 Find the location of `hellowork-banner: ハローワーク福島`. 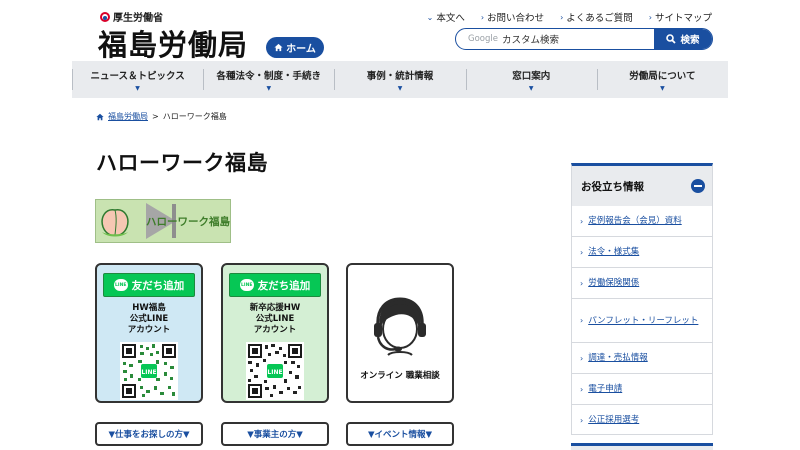

hellowork-banner: ハローワーク福島 is located at coordinates (163, 221).